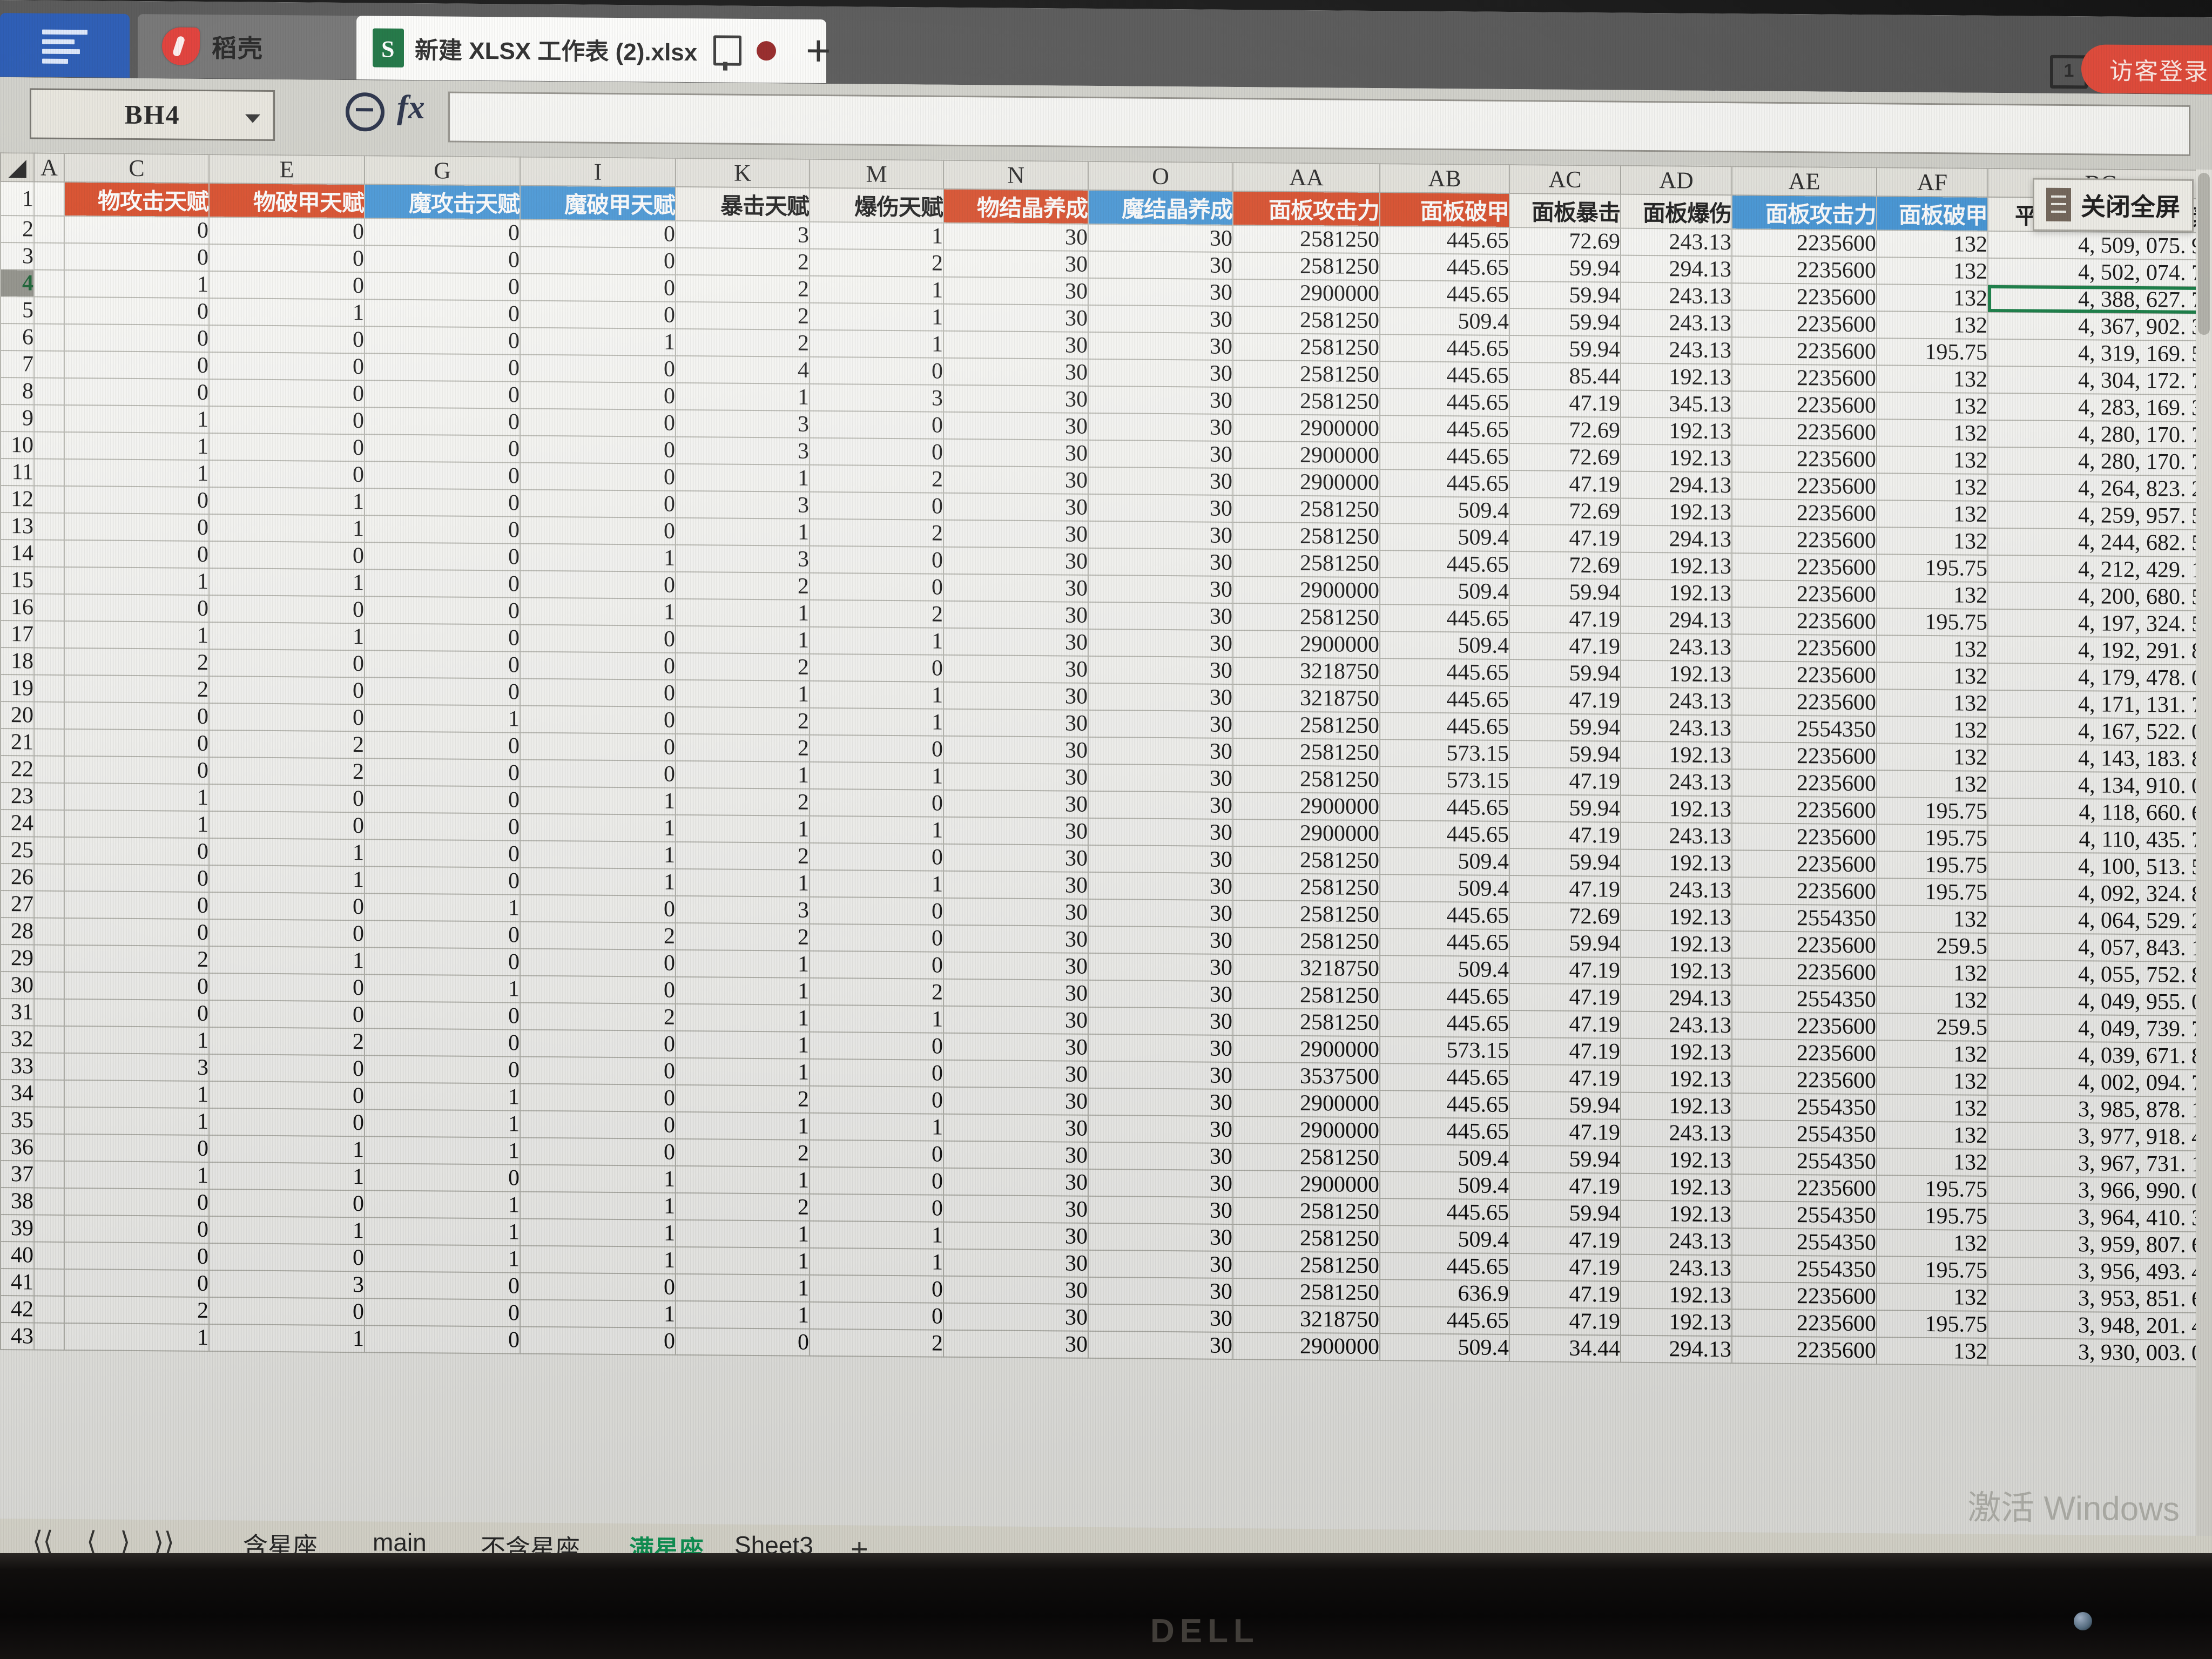 The height and width of the screenshot is (1659, 2212). Describe the element at coordinates (442, 1123) in the screenshot. I see `cell-r35-c2: 1` at that location.